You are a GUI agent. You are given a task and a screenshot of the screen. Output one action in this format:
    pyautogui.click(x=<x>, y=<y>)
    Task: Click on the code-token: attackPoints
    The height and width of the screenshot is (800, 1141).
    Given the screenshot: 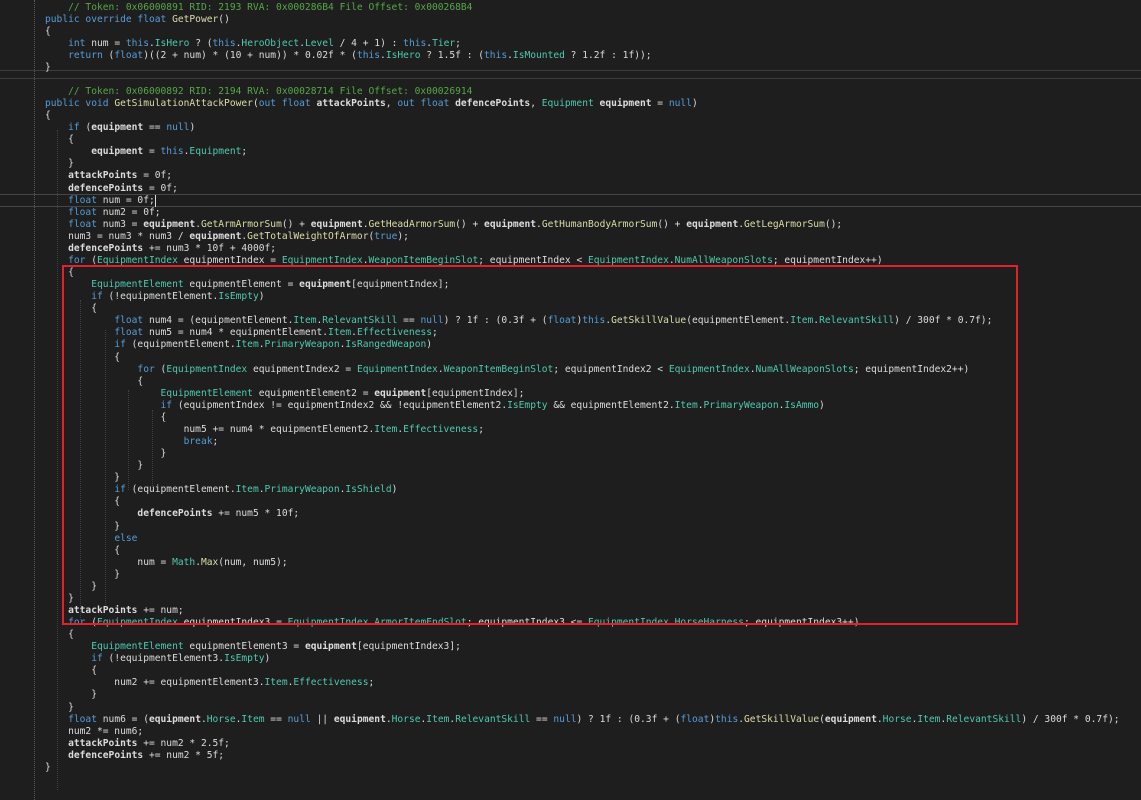 What is the action you would take?
    pyautogui.click(x=103, y=743)
    